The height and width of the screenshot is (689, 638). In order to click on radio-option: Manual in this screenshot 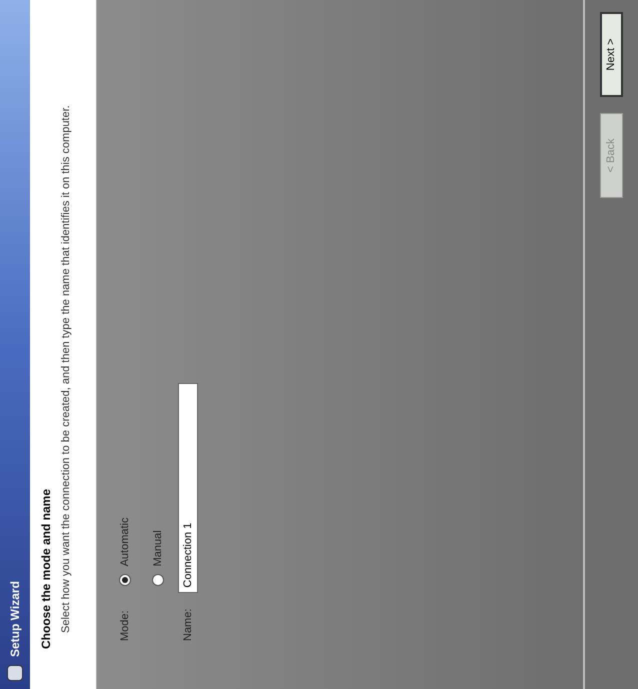, I will do `click(158, 552)`.